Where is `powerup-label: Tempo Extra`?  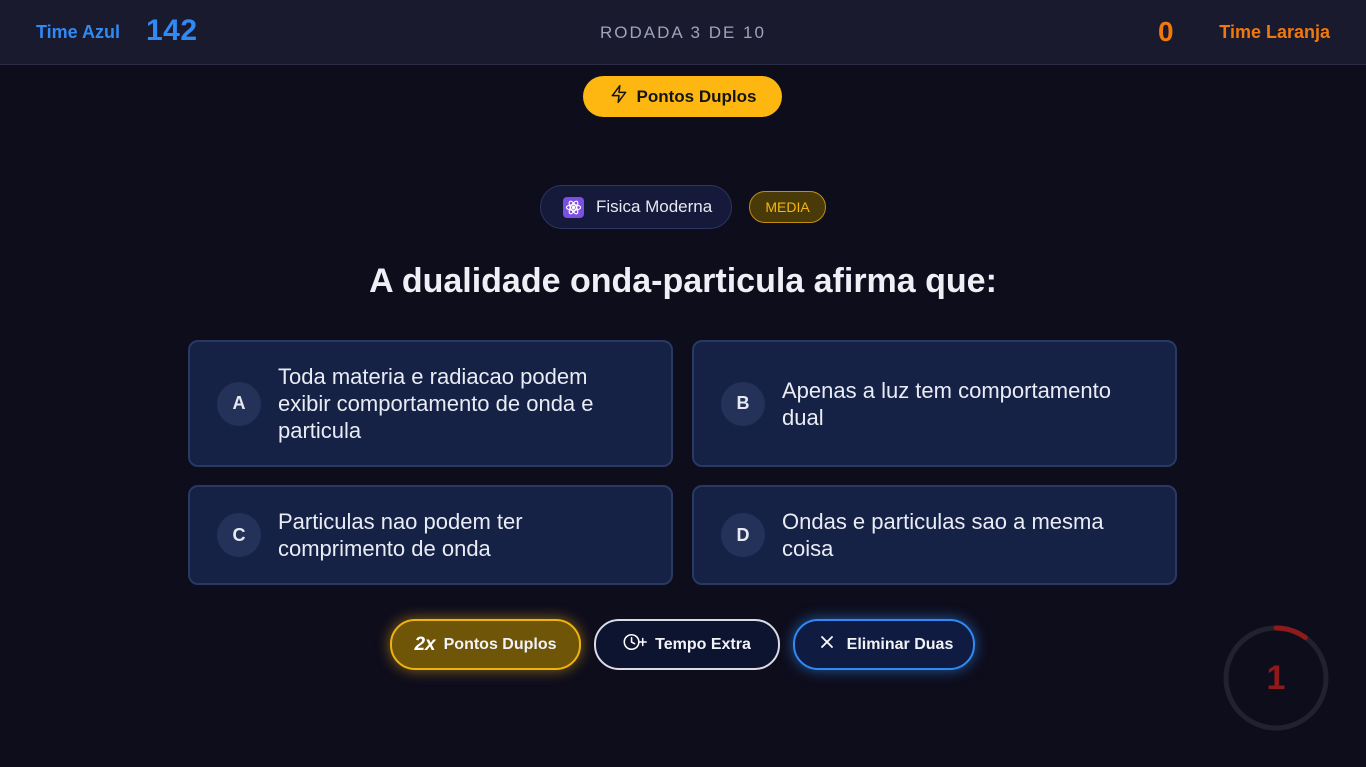 powerup-label: Tempo Extra is located at coordinates (703, 644).